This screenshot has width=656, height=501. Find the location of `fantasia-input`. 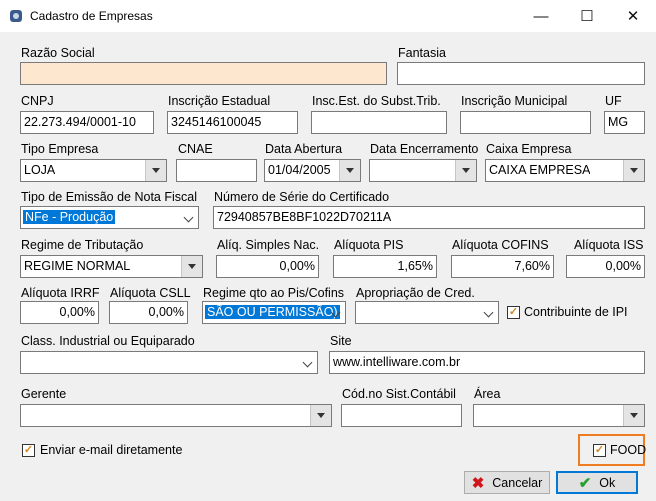

fantasia-input is located at coordinates (521, 73).